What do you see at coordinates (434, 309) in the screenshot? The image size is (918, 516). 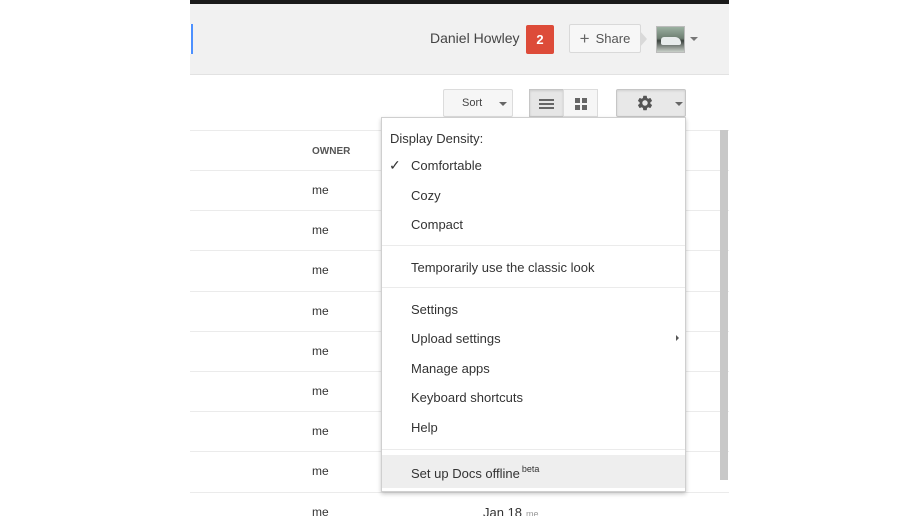 I see `menu-item-label: Settings` at bounding box center [434, 309].